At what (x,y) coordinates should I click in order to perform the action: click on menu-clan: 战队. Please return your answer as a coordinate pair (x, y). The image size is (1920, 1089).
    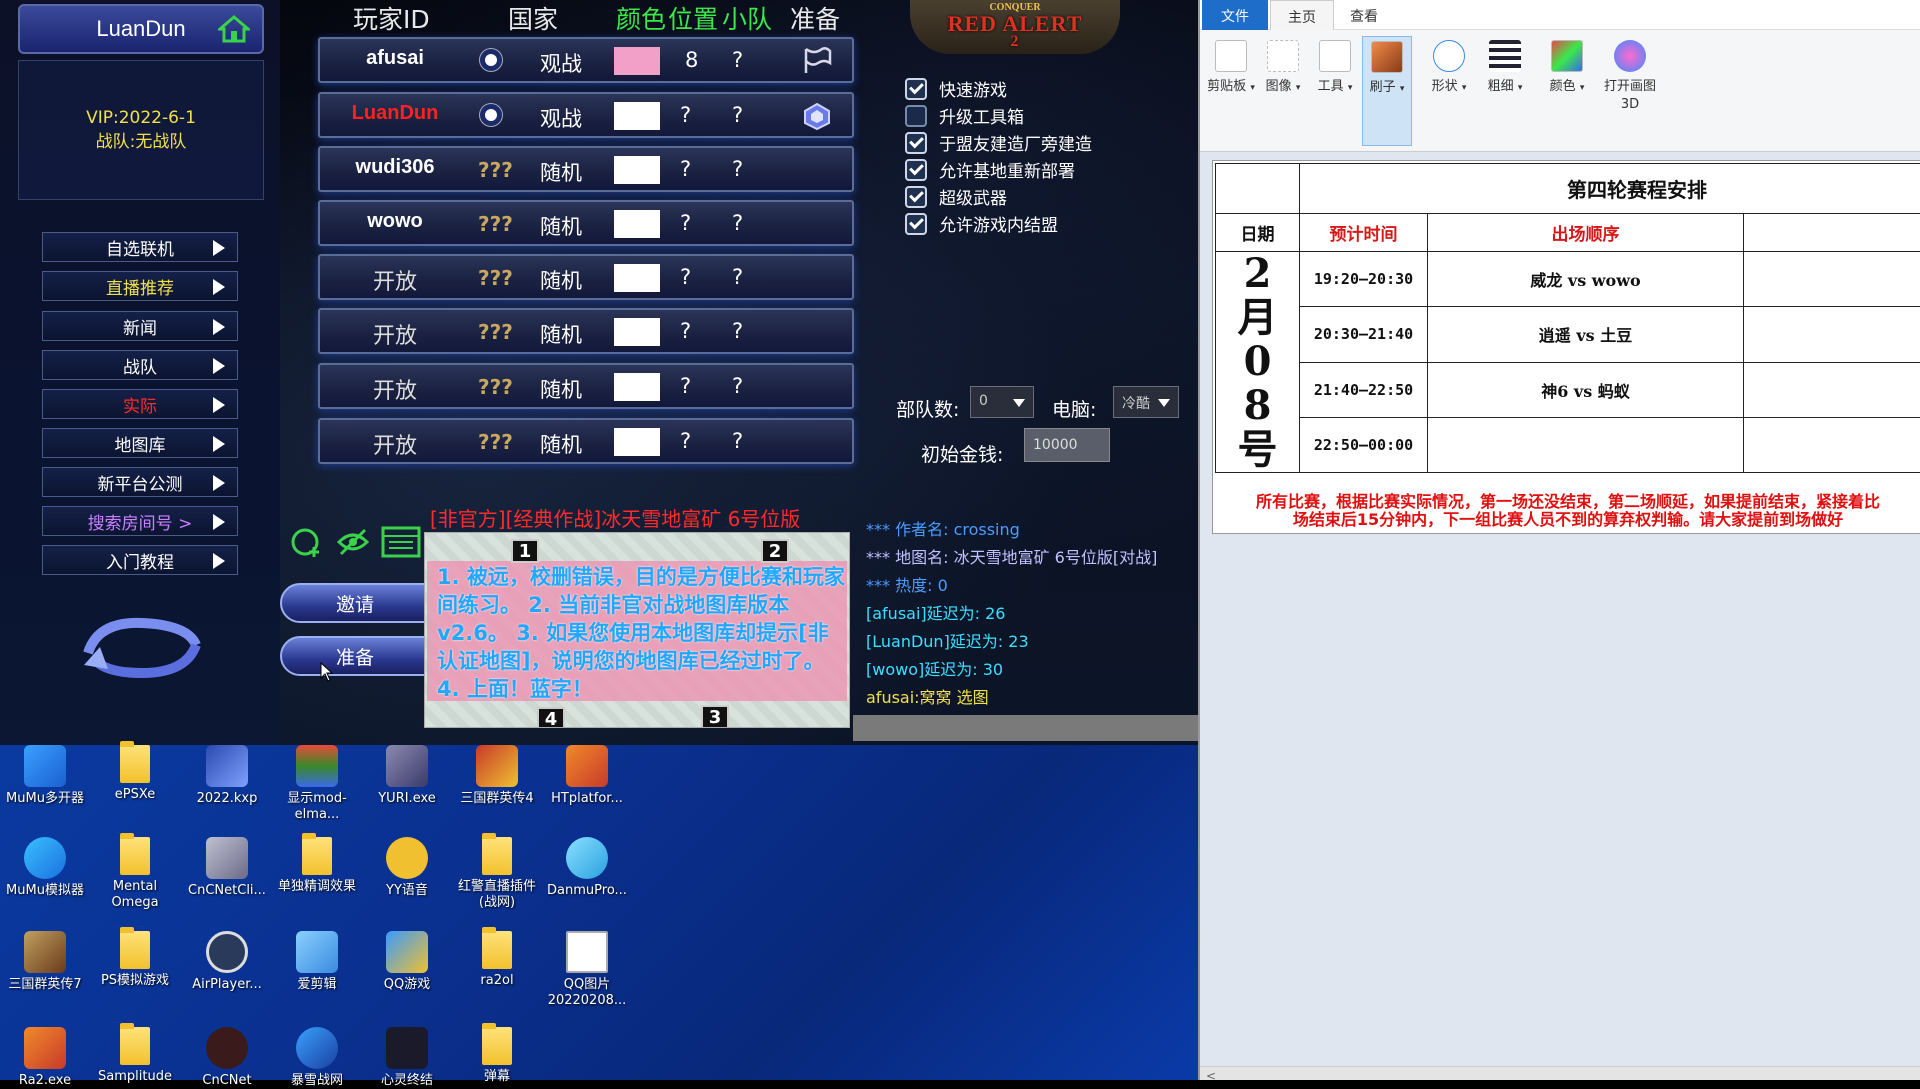
    Looking at the image, I should click on (140, 365).